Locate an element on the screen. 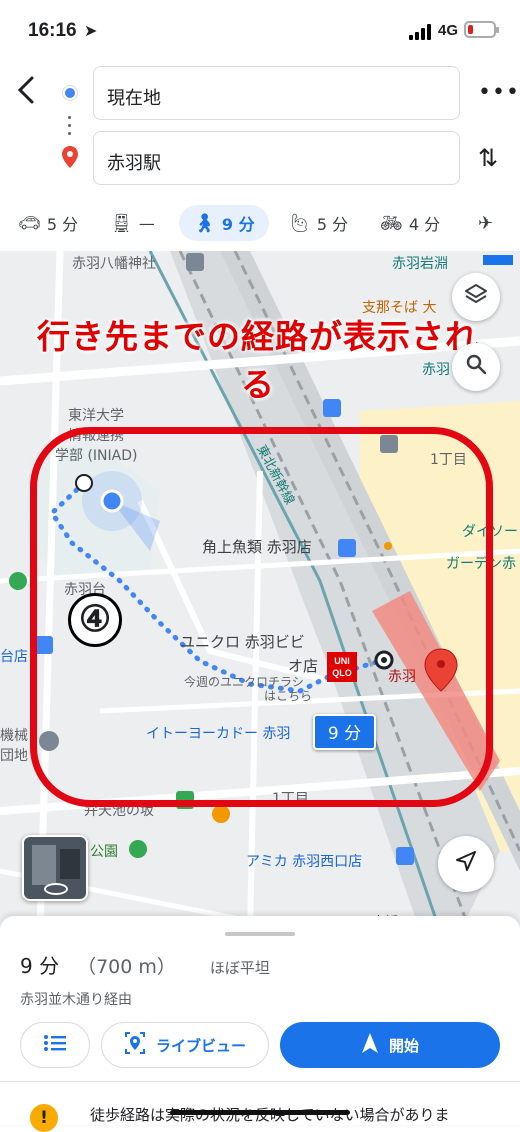 This screenshot has width=520, height=1132. layers-icon is located at coordinates (476, 297).